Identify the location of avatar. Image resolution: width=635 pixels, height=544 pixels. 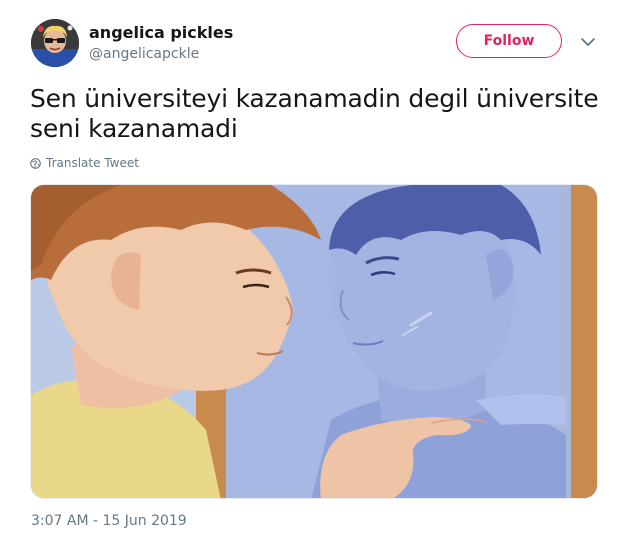
(55, 43).